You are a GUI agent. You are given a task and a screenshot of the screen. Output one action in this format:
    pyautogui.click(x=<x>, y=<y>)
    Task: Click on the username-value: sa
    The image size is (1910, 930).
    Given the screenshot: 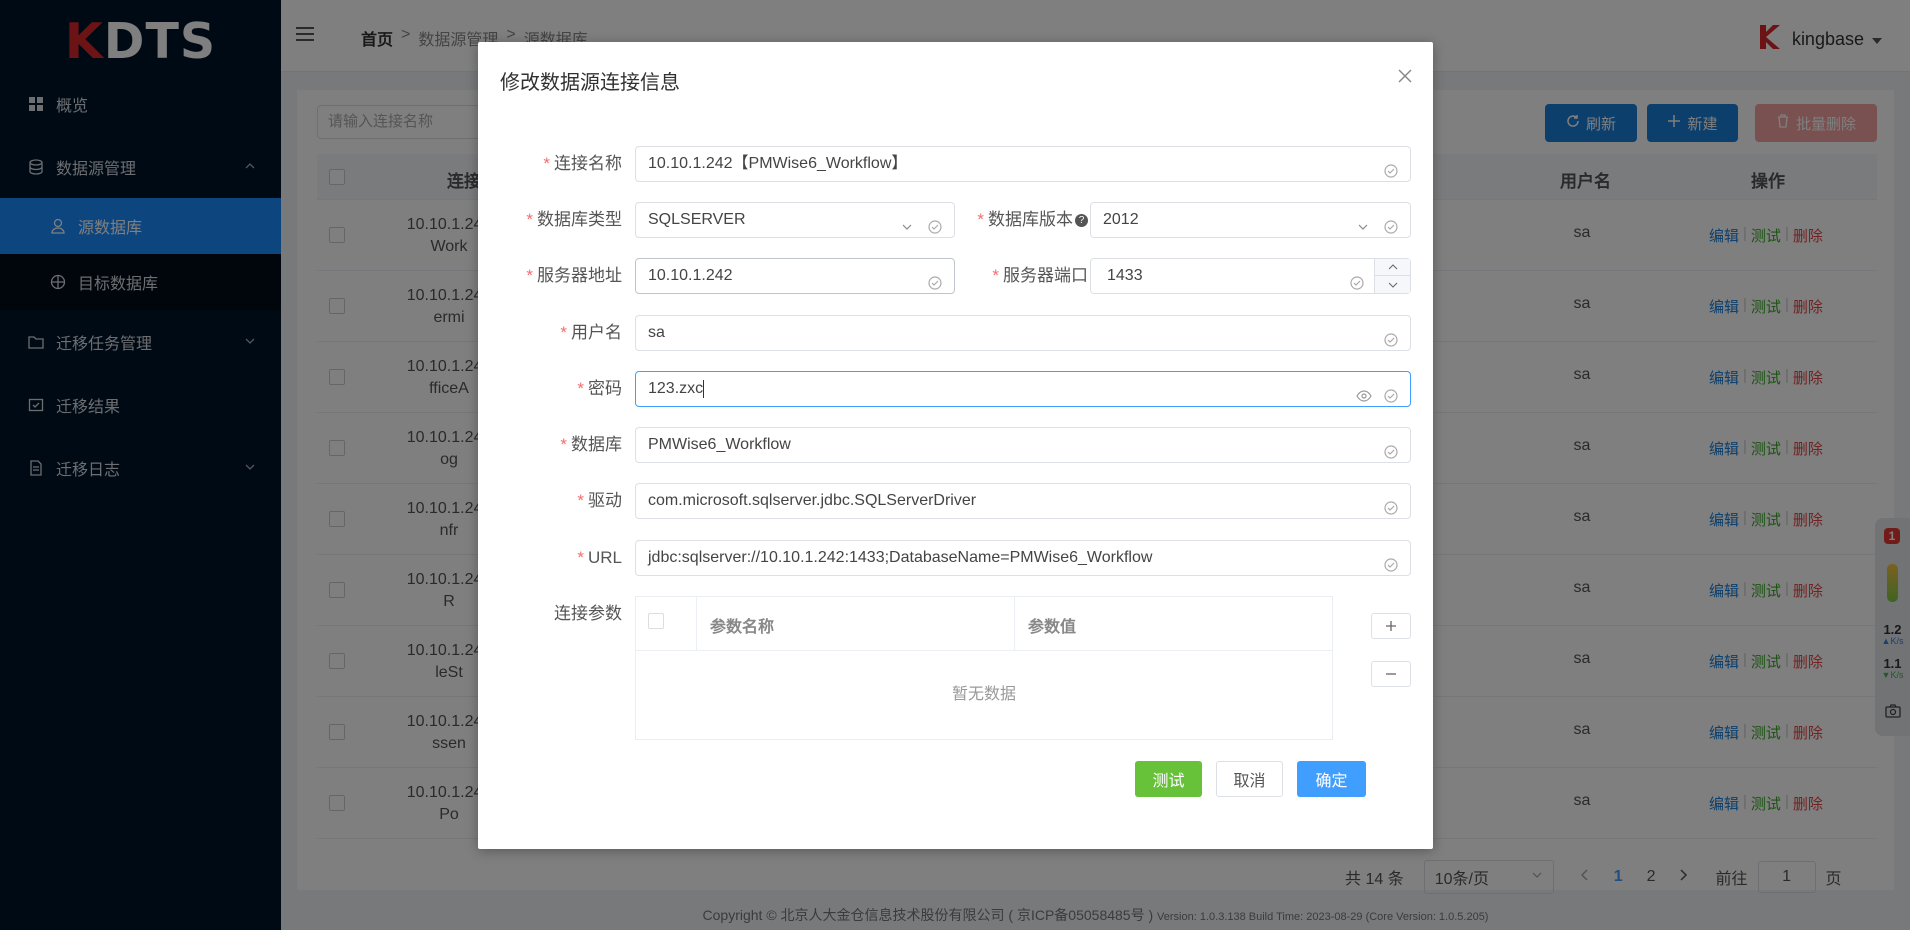 What is the action you would take?
    pyautogui.click(x=656, y=332)
    